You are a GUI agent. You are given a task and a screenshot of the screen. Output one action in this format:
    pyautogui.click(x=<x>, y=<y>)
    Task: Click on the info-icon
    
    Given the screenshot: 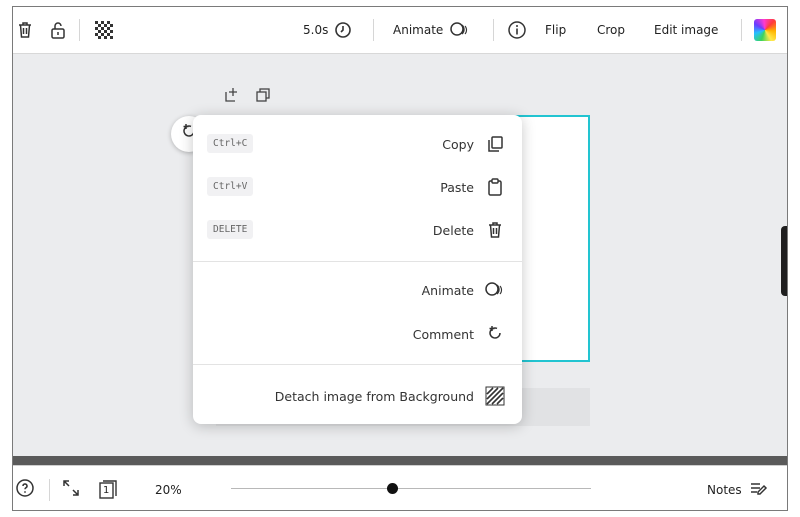 What is the action you would take?
    pyautogui.click(x=517, y=30)
    